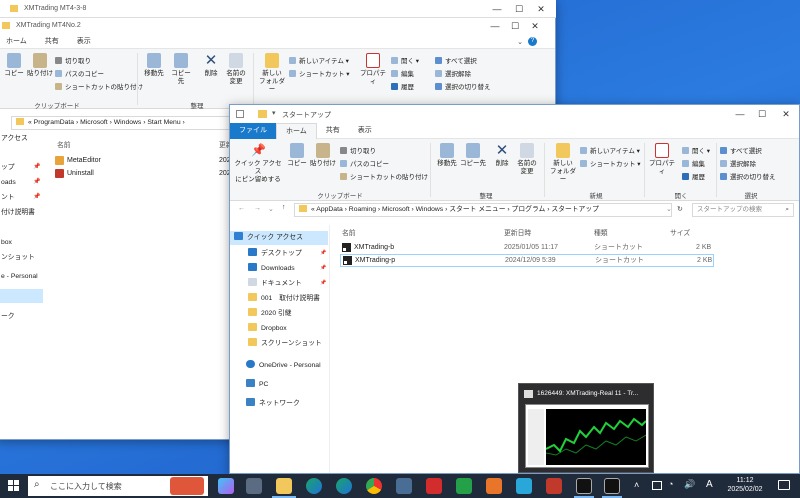 This screenshot has width=800, height=498. Describe the element at coordinates (670, 484) in the screenshot. I see `wifi-icon: ◔` at that location.